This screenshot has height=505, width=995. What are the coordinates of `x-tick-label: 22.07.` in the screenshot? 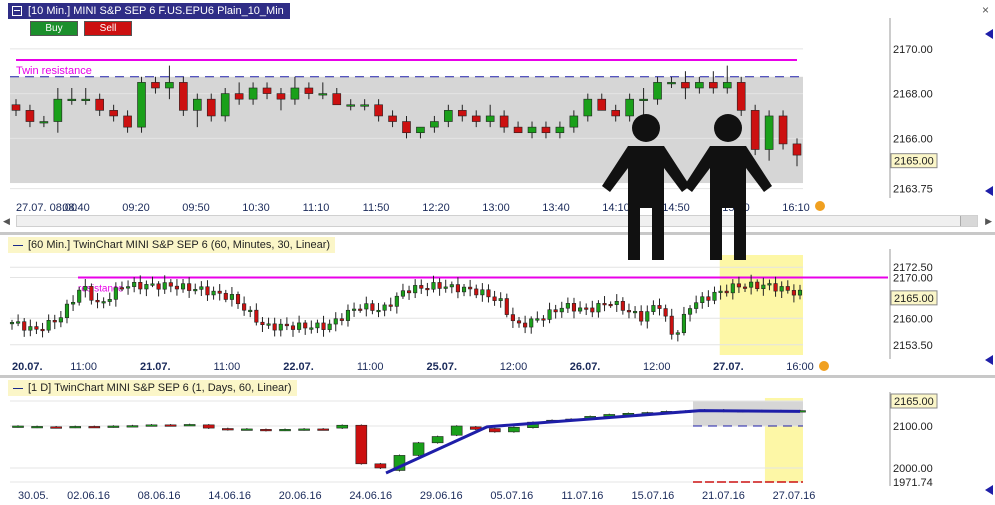 It's located at (298, 367).